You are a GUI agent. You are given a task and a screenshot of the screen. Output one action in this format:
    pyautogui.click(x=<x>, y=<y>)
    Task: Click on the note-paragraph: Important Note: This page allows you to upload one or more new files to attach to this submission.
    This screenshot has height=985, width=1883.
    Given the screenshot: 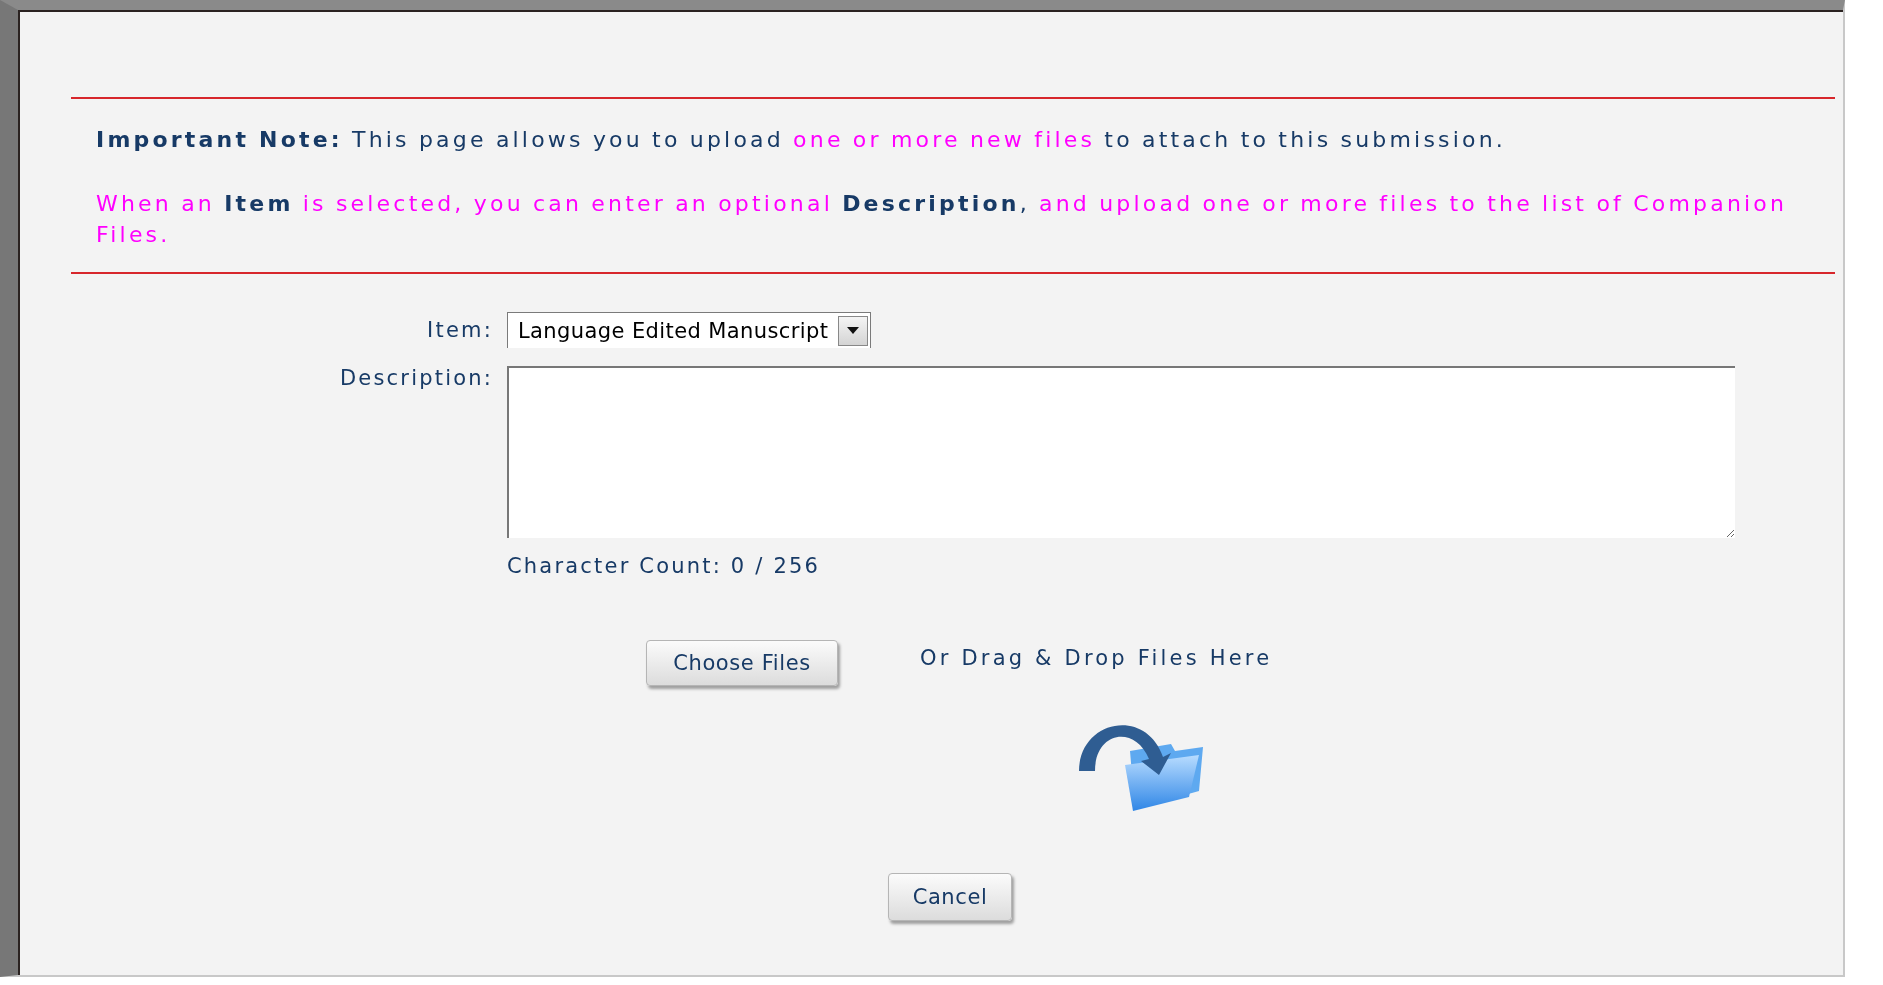 What is the action you would take?
    pyautogui.click(x=802, y=140)
    